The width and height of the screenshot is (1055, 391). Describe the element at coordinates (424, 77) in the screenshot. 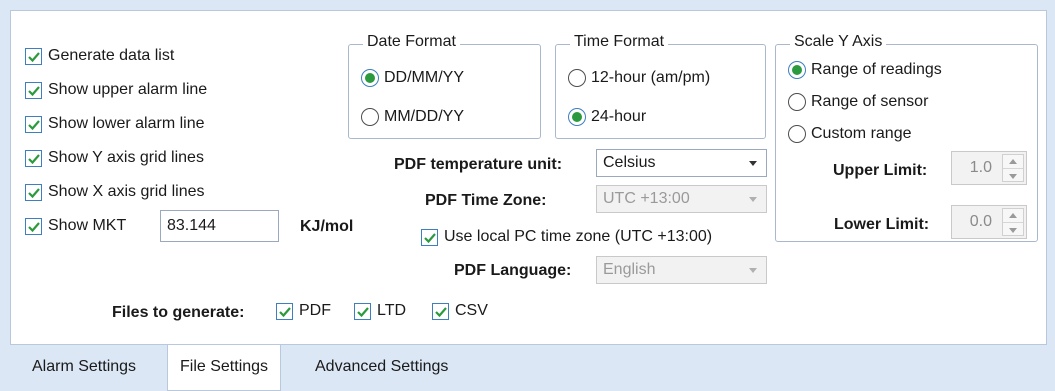

I see `radio-label: DD/MM/YY` at that location.